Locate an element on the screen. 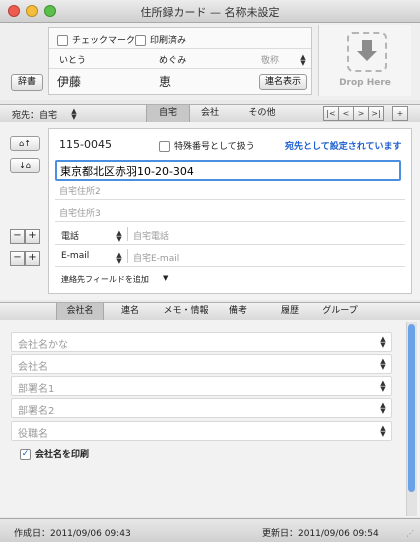 The image size is (420, 542). first-record-button: |< is located at coordinates (331, 113).